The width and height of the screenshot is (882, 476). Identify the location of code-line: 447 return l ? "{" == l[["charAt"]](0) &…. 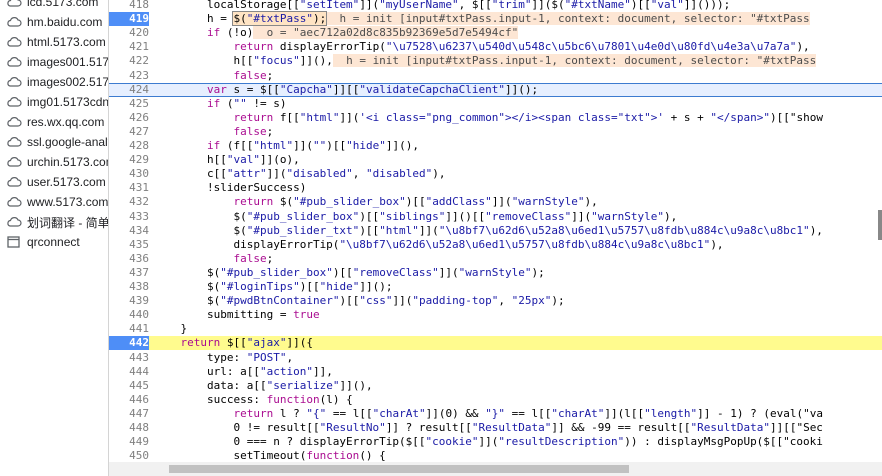
(495, 414).